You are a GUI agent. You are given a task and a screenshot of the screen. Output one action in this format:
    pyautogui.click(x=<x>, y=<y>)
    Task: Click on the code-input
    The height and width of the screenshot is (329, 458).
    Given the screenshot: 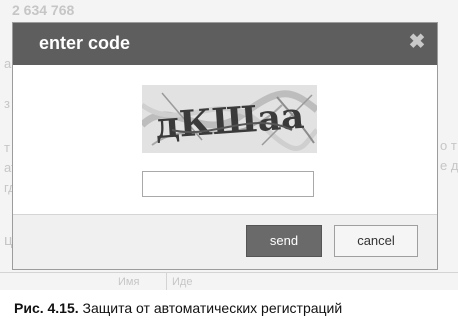 What is the action you would take?
    pyautogui.click(x=228, y=184)
    